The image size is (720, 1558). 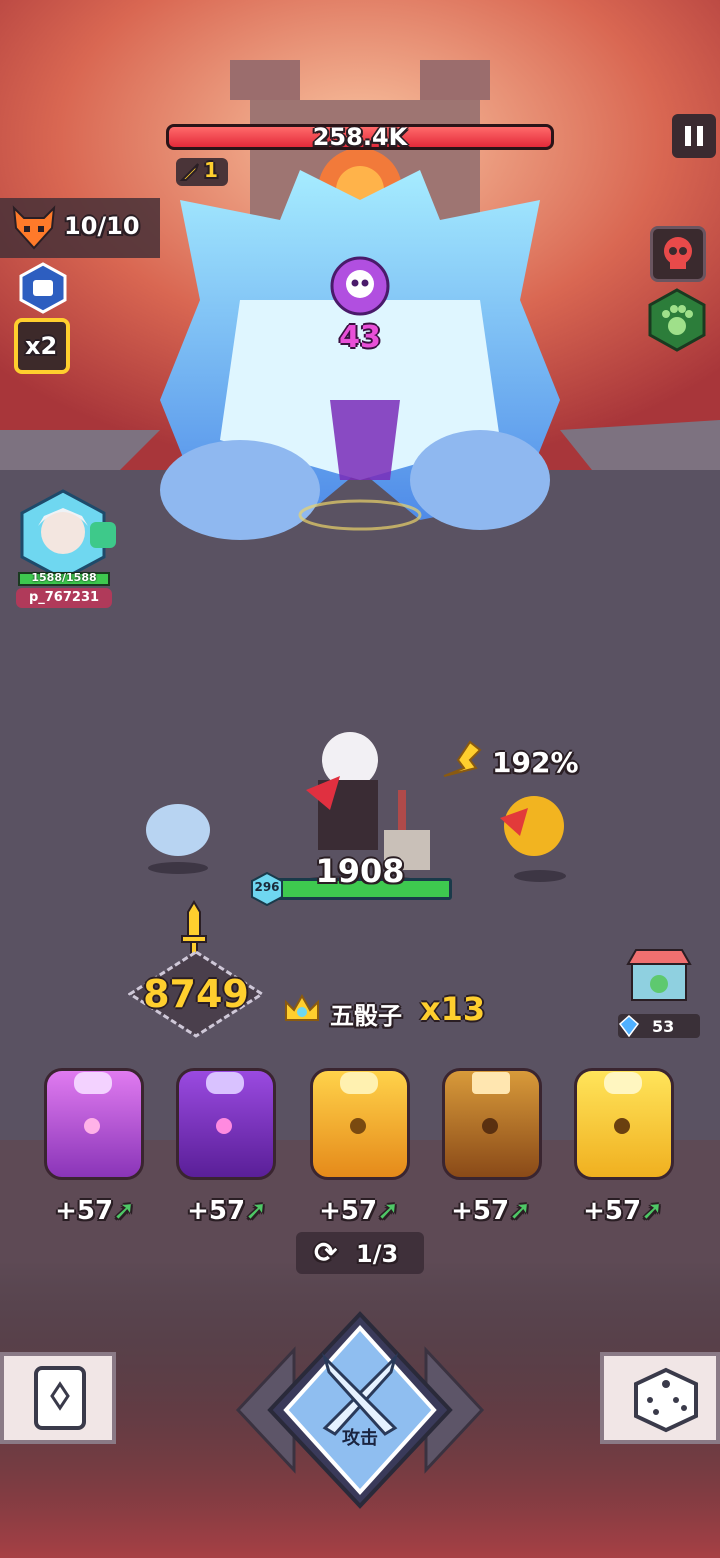 What do you see at coordinates (358, 1126) in the screenshot?
I see `die-3-pip` at bounding box center [358, 1126].